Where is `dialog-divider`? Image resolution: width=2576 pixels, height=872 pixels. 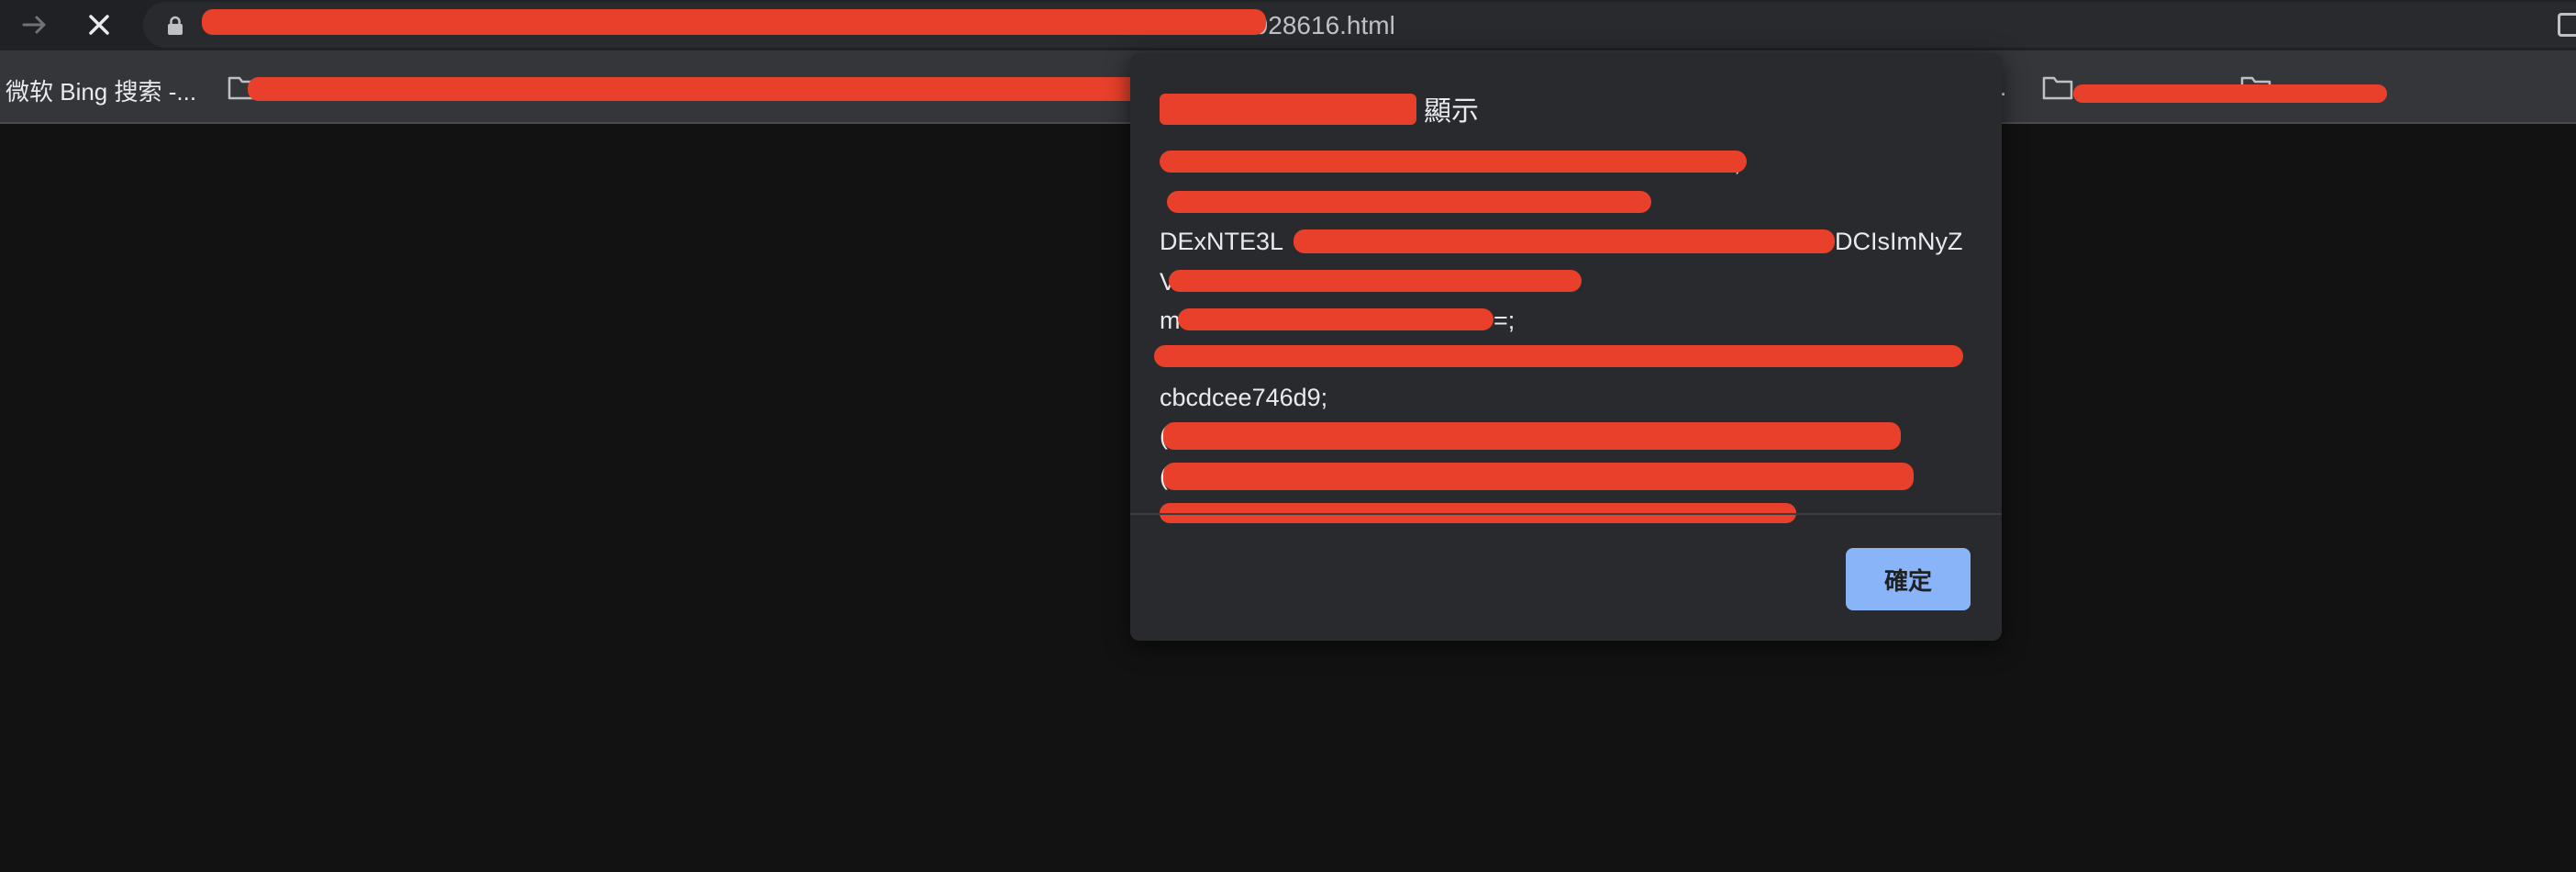
dialog-divider is located at coordinates (1566, 514).